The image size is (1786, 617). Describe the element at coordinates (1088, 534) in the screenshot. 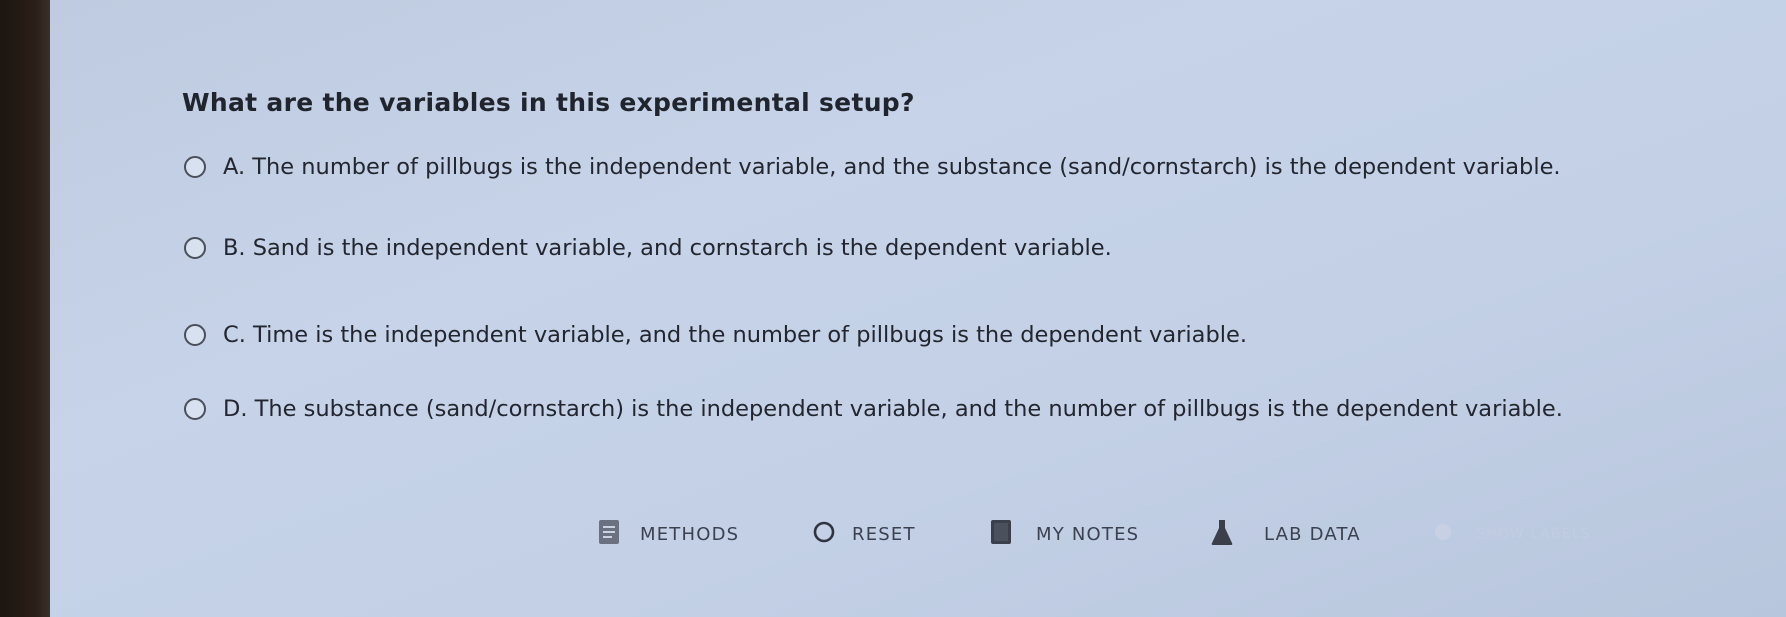

I see `my-notes-label: MY NOTES` at that location.